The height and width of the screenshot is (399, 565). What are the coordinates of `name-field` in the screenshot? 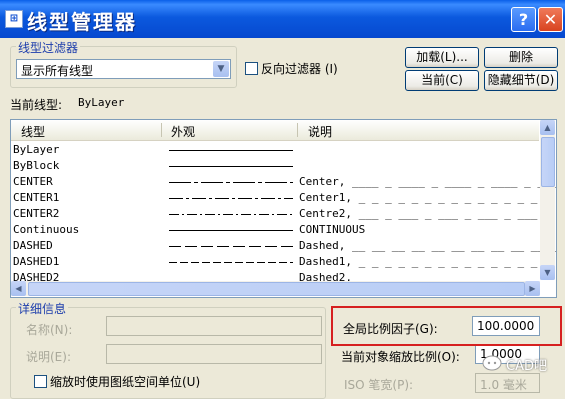 It's located at (214, 326).